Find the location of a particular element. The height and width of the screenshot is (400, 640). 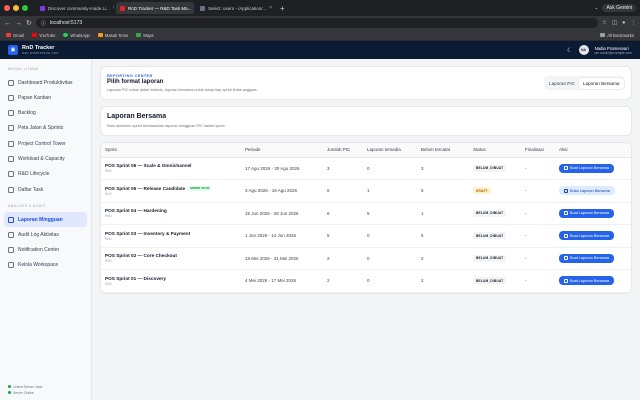

site-info-icon: ⓘ is located at coordinates (43, 23).